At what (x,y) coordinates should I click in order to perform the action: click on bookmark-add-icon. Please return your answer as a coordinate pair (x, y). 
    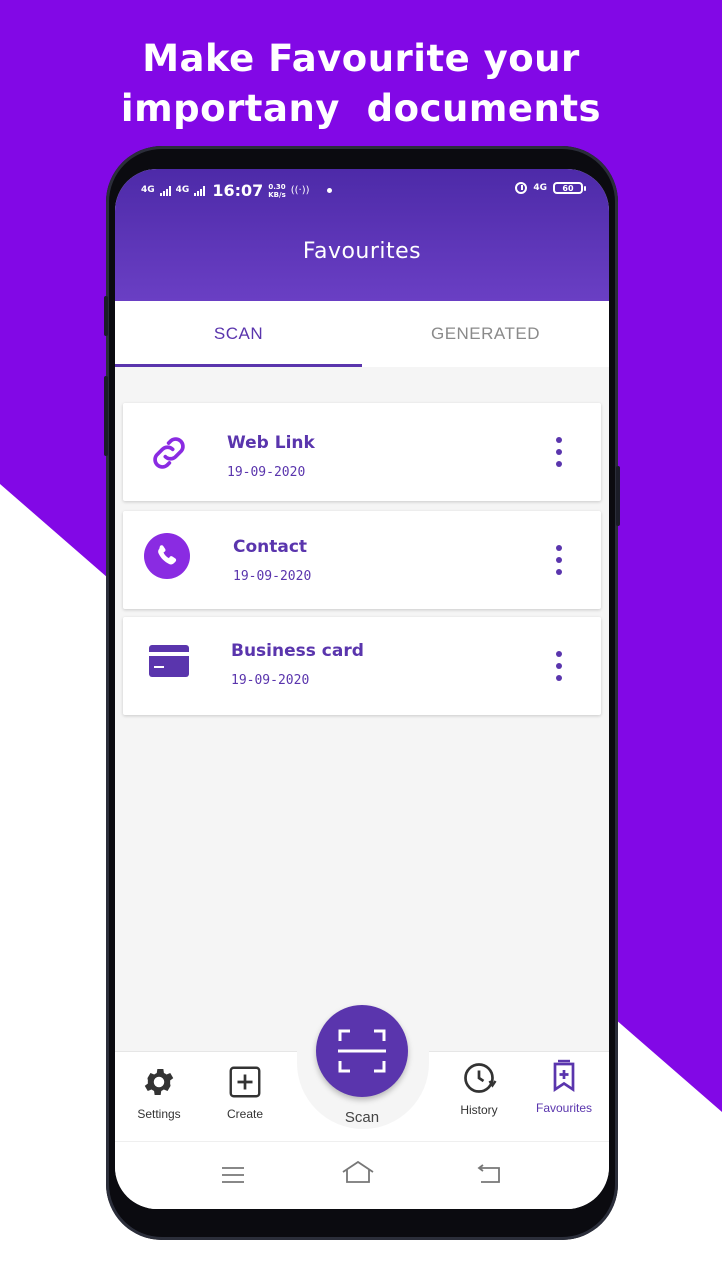
    Looking at the image, I should click on (564, 1076).